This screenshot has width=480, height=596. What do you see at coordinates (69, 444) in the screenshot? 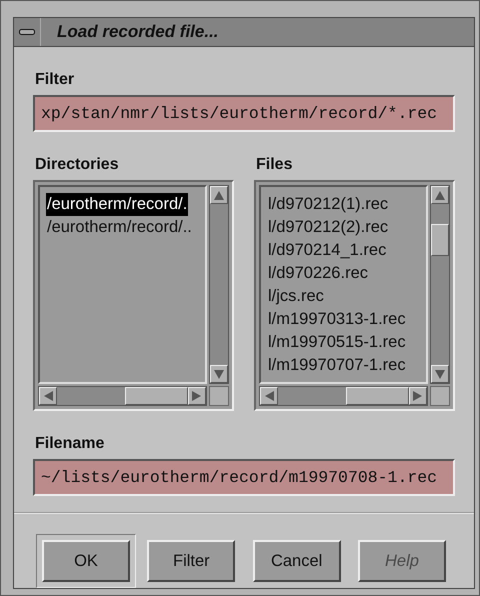
I see `filename-label: Filename` at bounding box center [69, 444].